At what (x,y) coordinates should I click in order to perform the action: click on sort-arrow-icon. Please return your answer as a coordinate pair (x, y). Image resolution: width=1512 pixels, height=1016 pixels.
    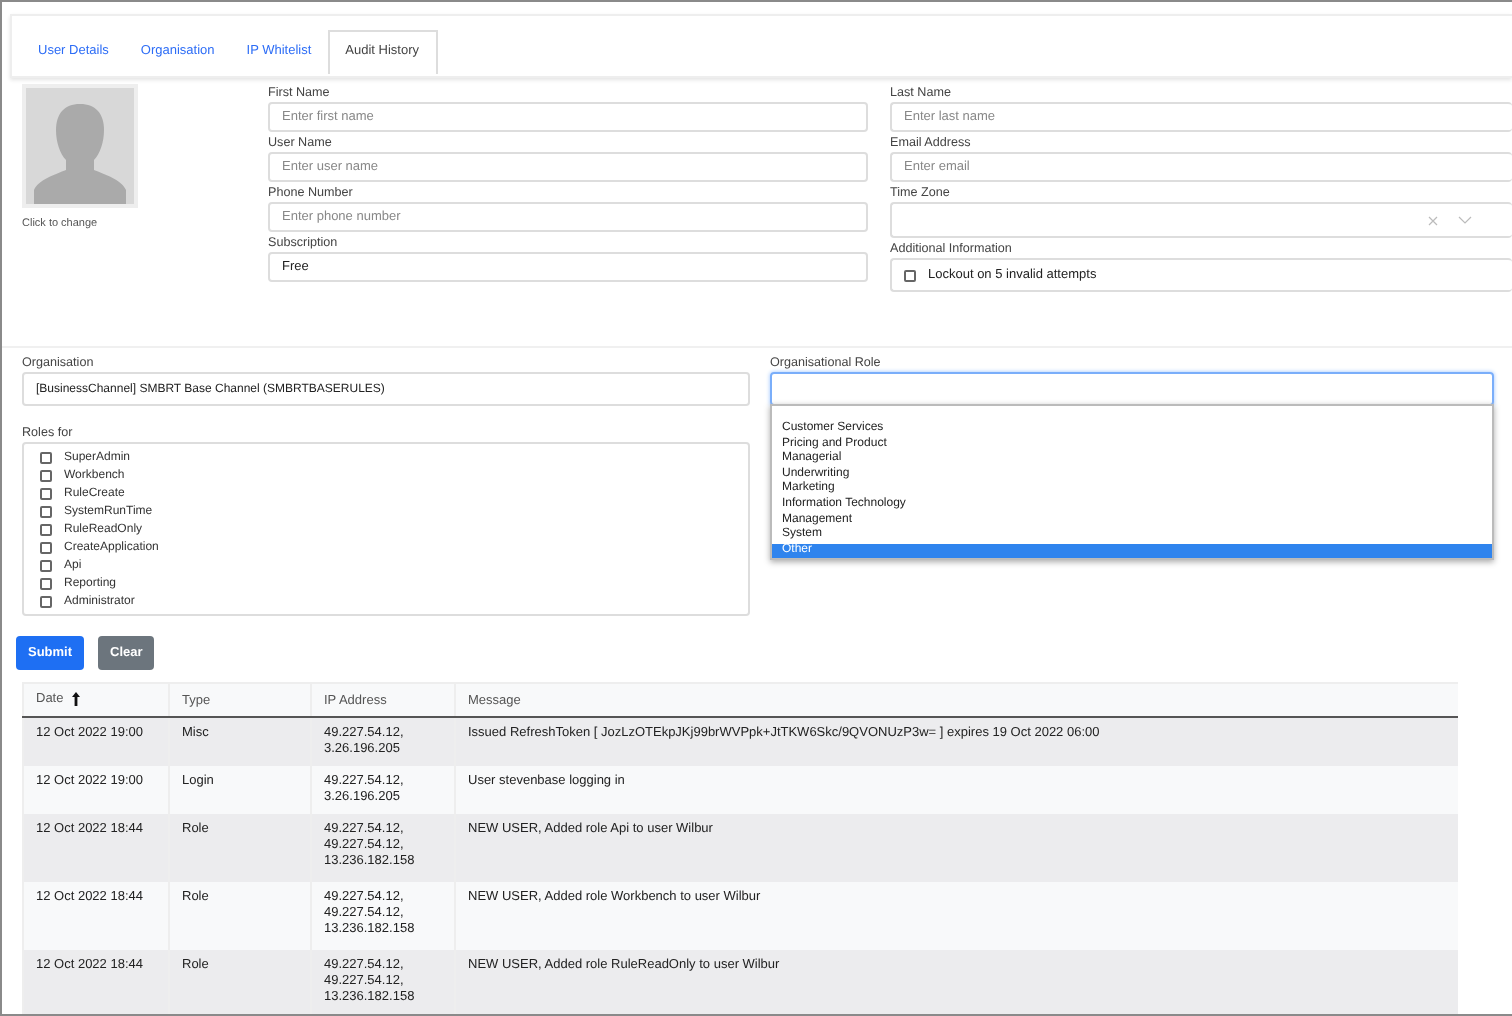
    Looking at the image, I should click on (75, 699).